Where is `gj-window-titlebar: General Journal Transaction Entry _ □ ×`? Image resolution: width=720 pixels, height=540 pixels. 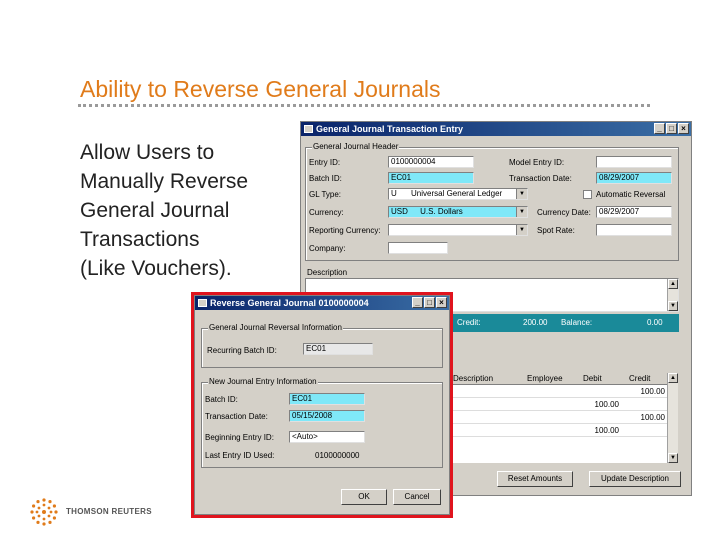
gj-window-titlebar: General Journal Transaction Entry _ □ × is located at coordinates (496, 129).